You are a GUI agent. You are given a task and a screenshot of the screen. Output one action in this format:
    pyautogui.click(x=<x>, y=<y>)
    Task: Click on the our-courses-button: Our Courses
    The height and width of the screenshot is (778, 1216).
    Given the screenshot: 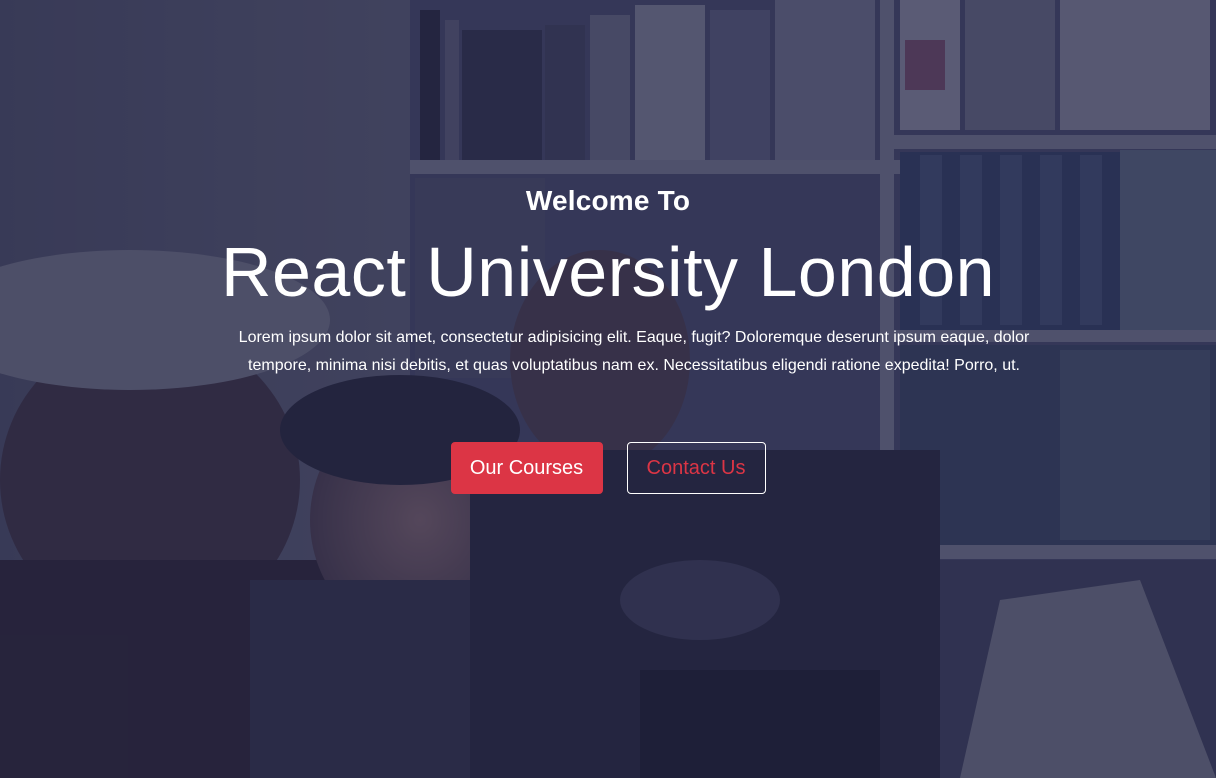 What is the action you would take?
    pyautogui.click(x=526, y=468)
    